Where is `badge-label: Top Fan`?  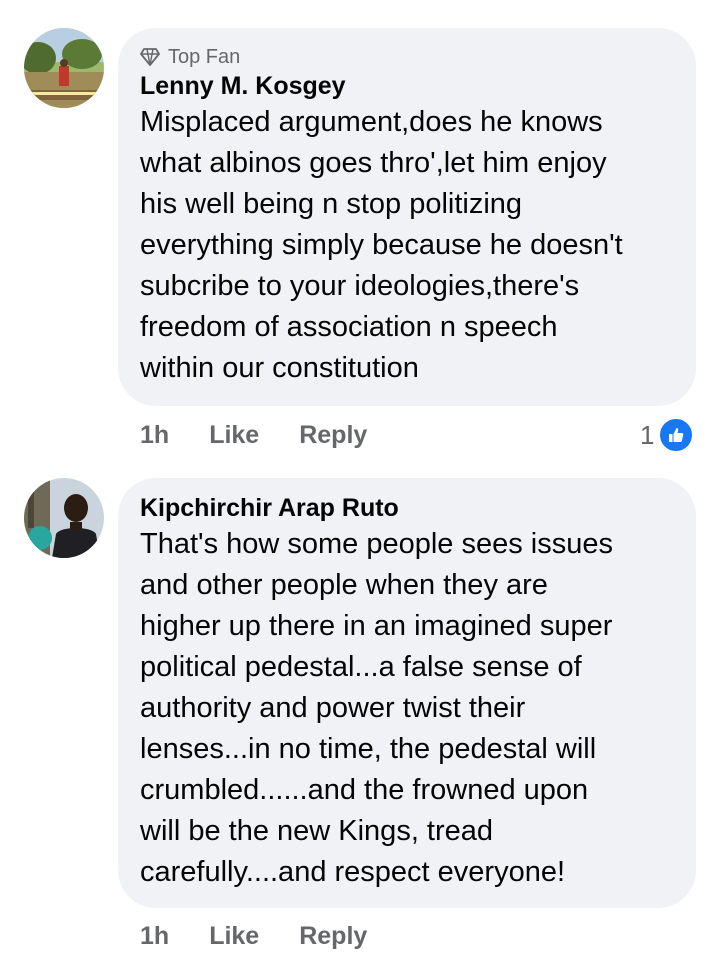 badge-label: Top Fan is located at coordinates (204, 56).